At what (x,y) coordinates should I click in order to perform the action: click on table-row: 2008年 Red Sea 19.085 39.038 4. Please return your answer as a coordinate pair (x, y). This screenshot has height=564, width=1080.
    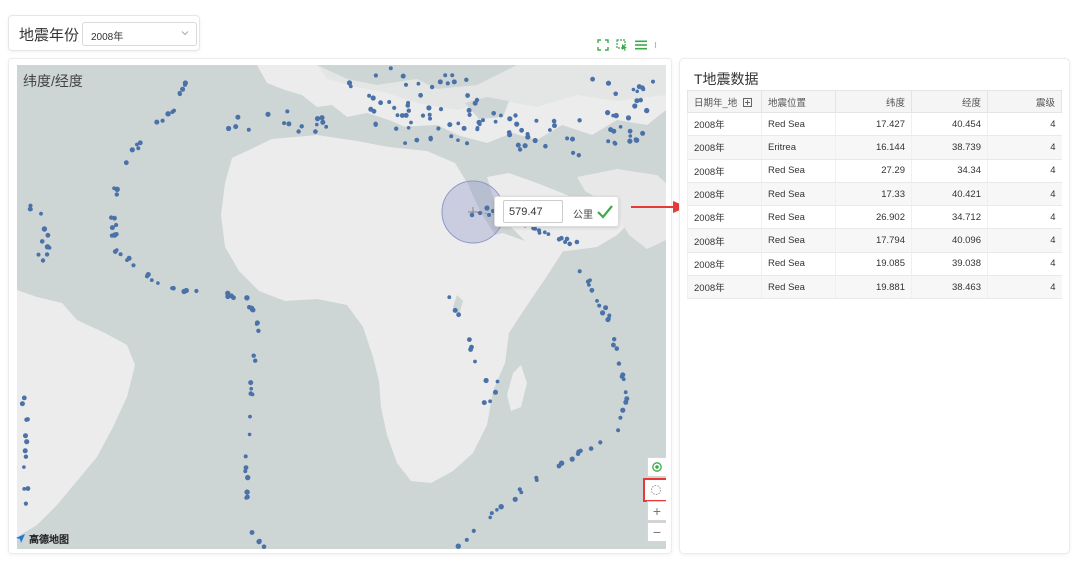
    Looking at the image, I should click on (874, 264).